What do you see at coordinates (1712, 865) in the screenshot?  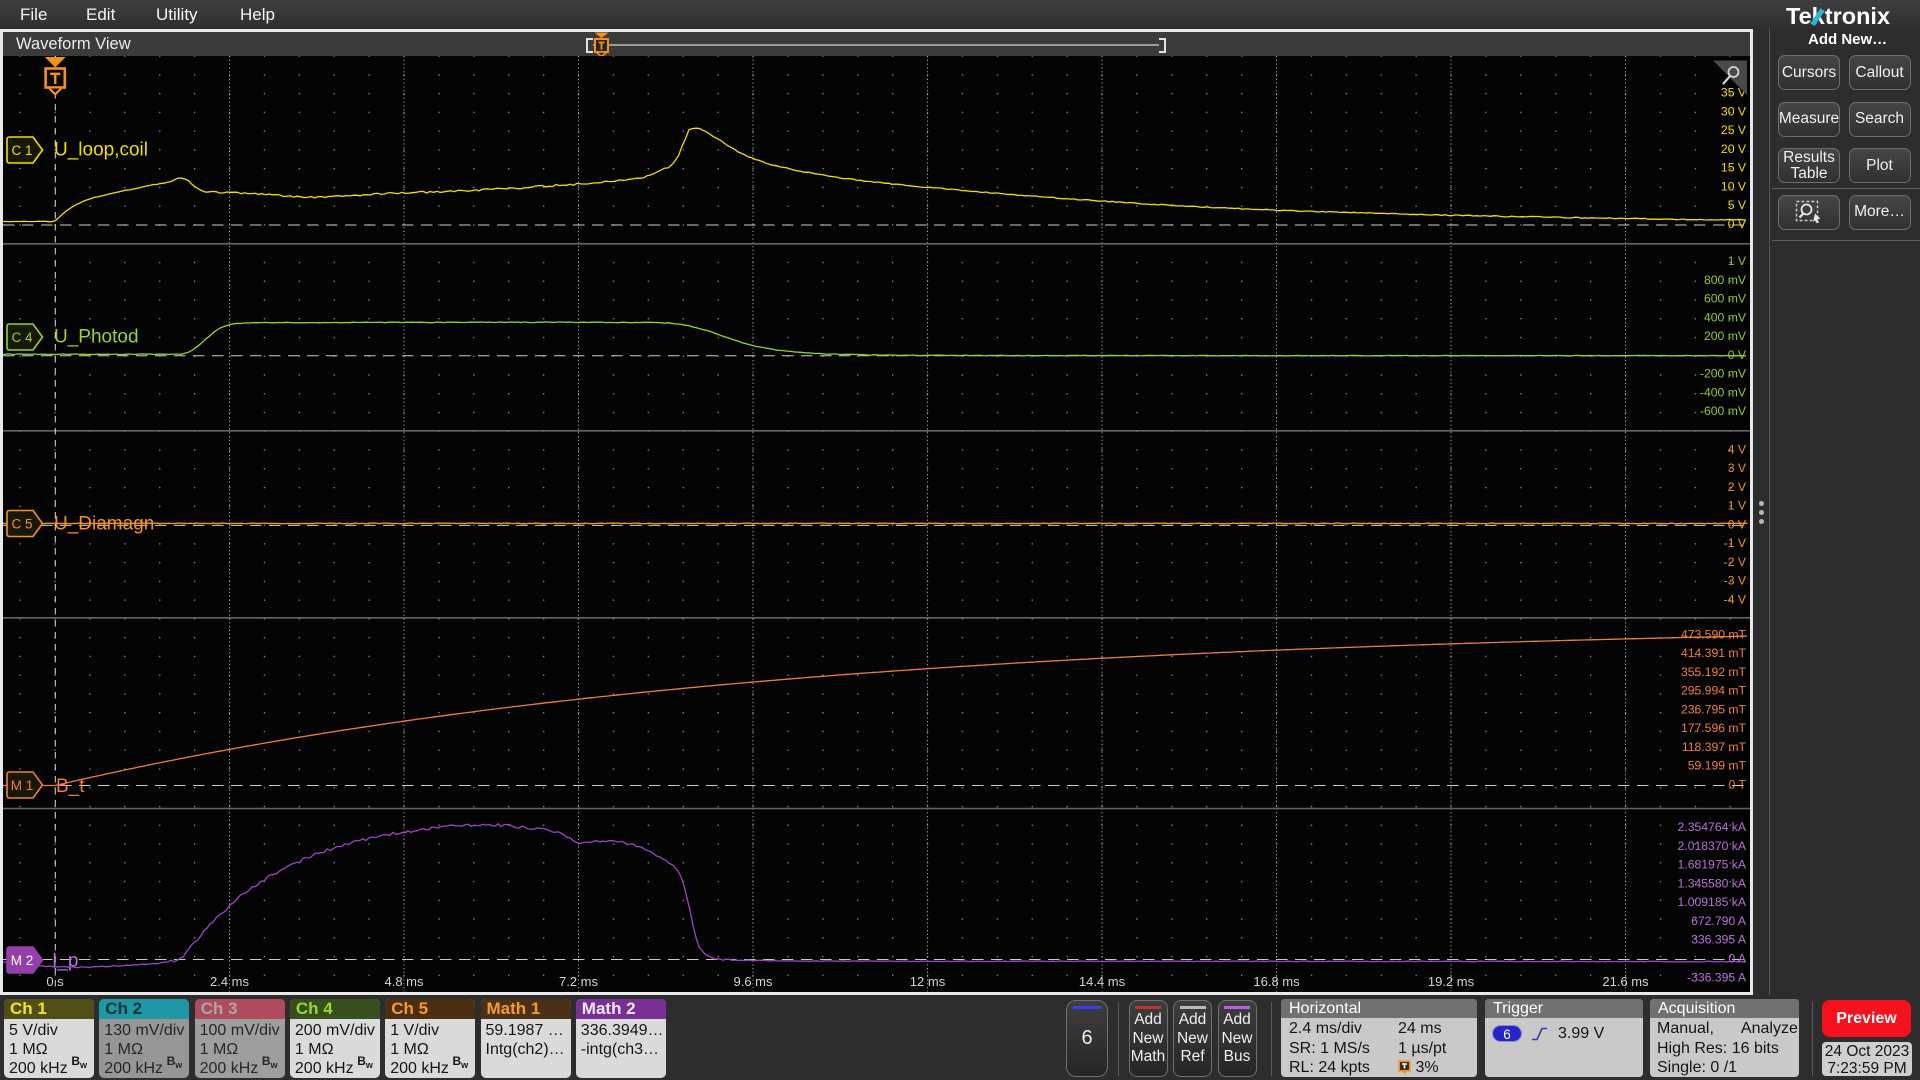 I see `svg-text: 1.681975 kA` at bounding box center [1712, 865].